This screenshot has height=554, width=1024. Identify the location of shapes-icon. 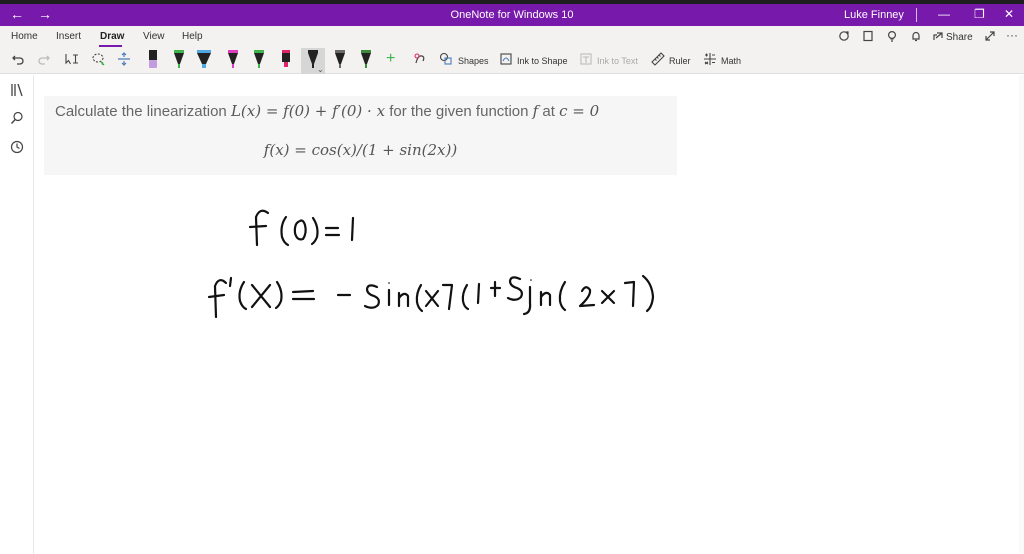
(446, 61).